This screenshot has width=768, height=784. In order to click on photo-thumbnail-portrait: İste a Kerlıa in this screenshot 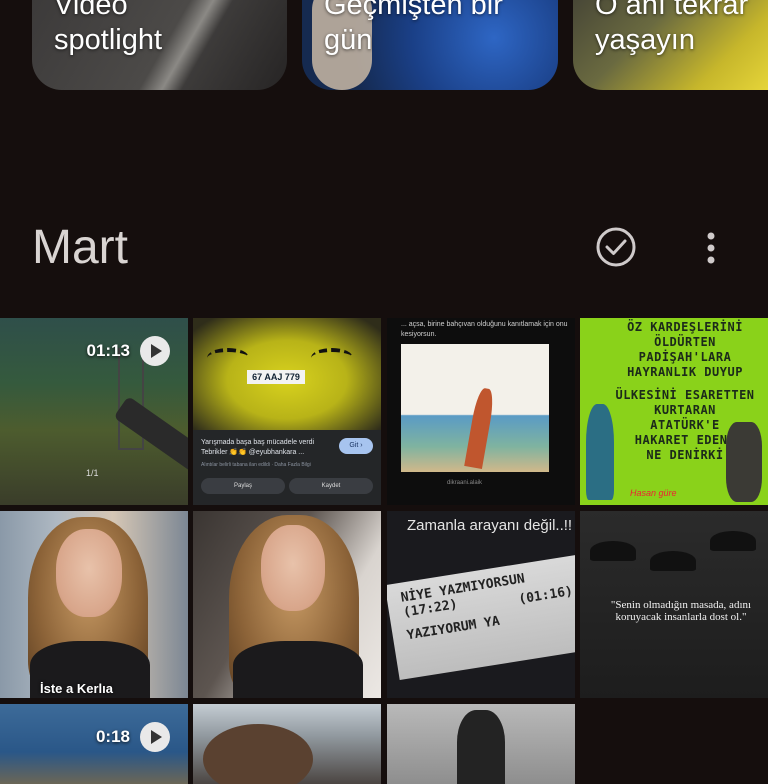, I will do `click(94, 604)`.